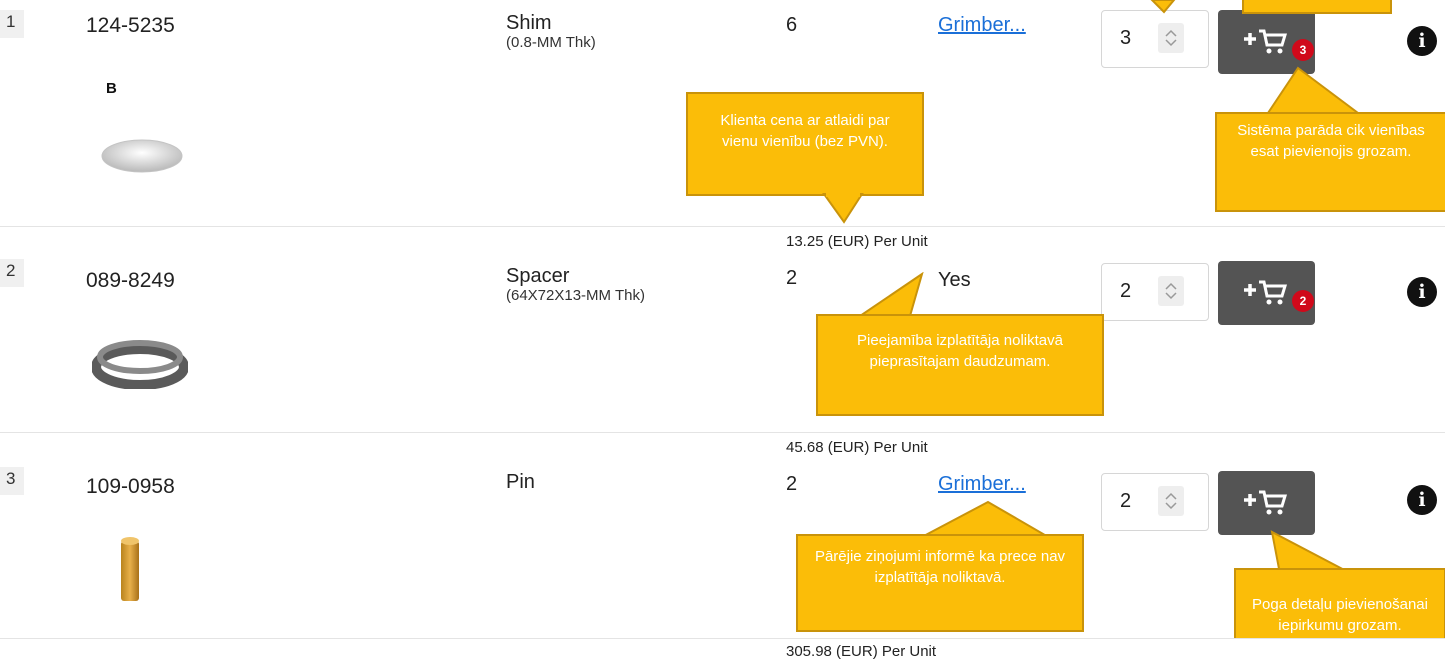  Describe the element at coordinates (1303, 50) in the screenshot. I see `cart-count-badge: 3` at that location.